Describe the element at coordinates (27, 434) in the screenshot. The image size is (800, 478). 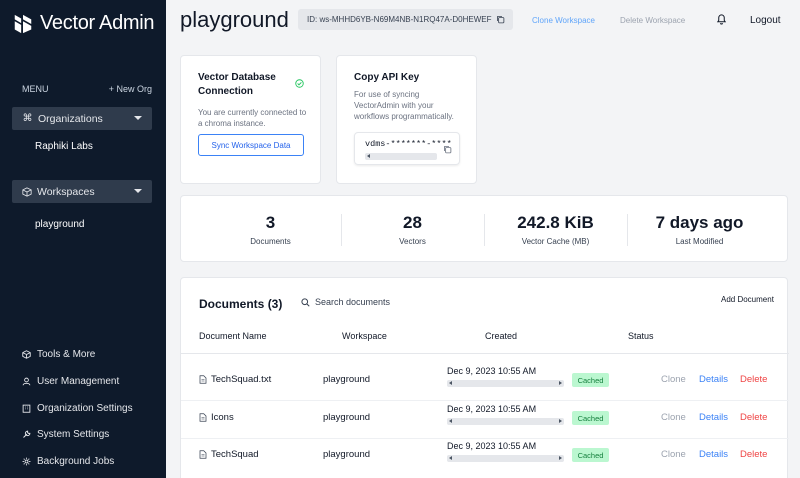
I see `wrench-icon` at that location.